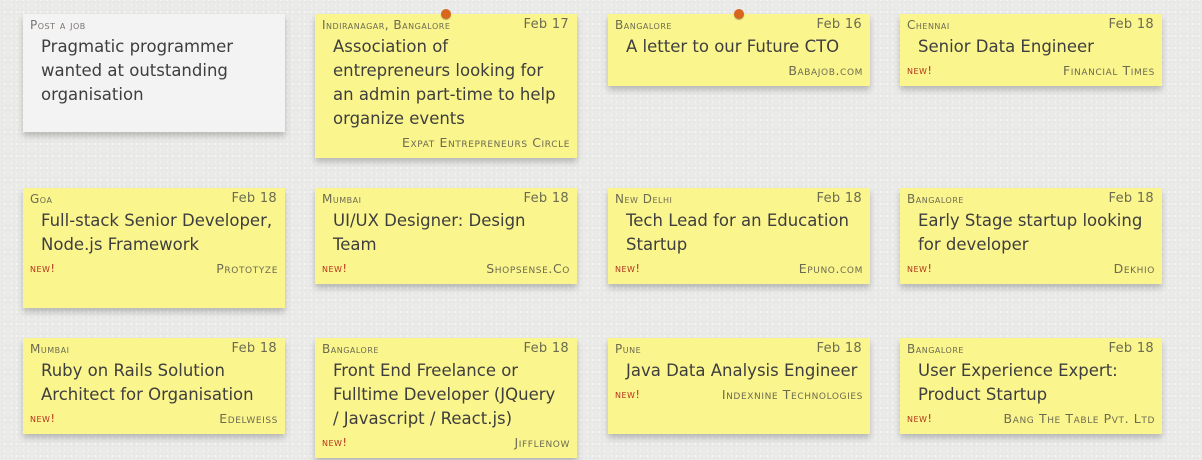  I want to click on job-company: Jifflenow, so click(542, 442).